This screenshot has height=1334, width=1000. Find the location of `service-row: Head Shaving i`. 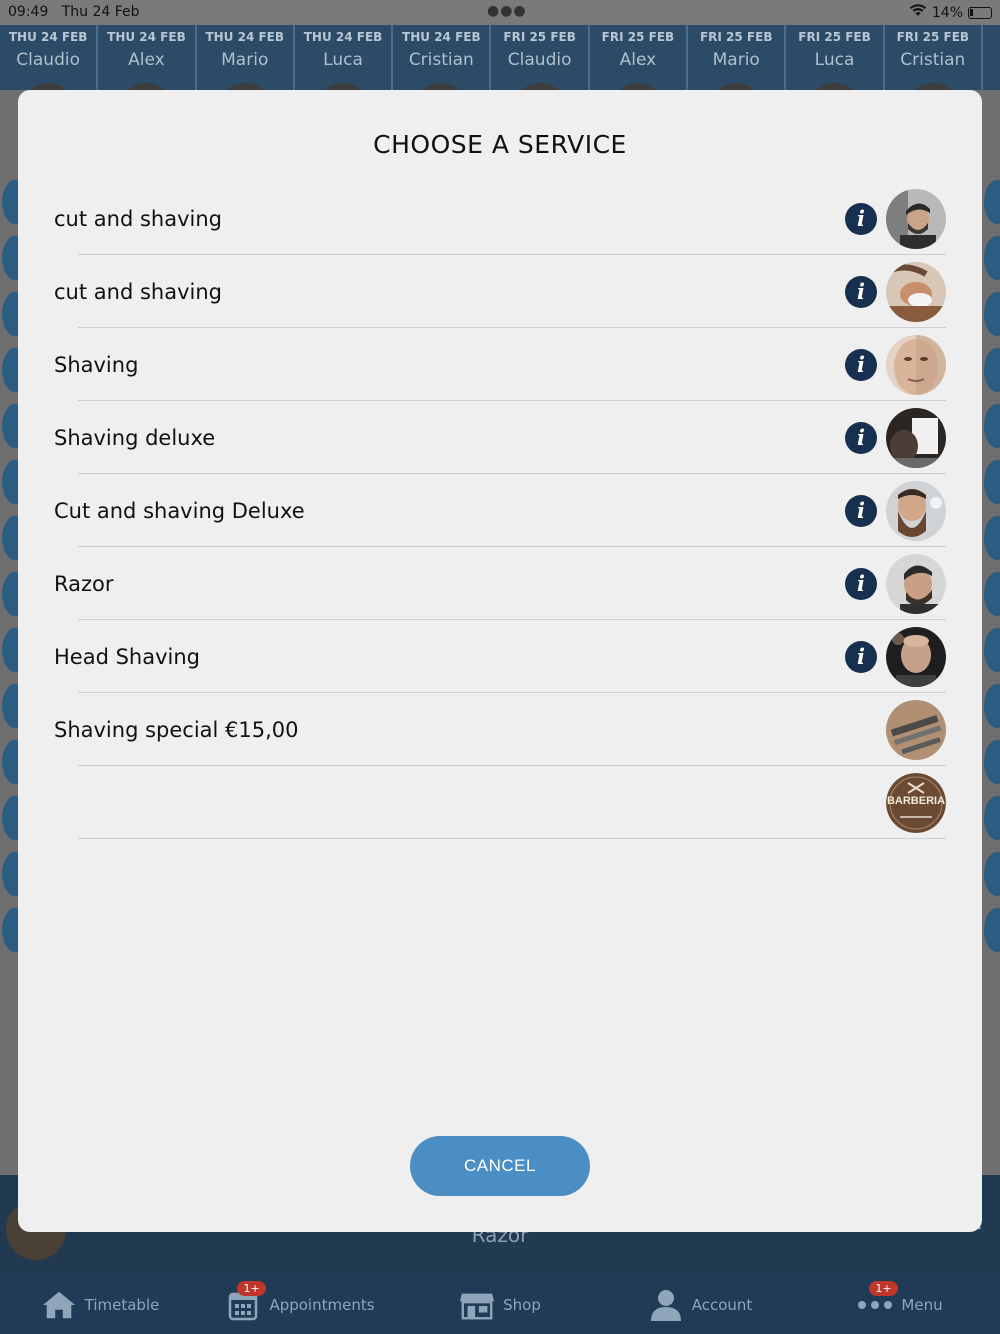

service-row: Head Shaving i is located at coordinates (500, 656).